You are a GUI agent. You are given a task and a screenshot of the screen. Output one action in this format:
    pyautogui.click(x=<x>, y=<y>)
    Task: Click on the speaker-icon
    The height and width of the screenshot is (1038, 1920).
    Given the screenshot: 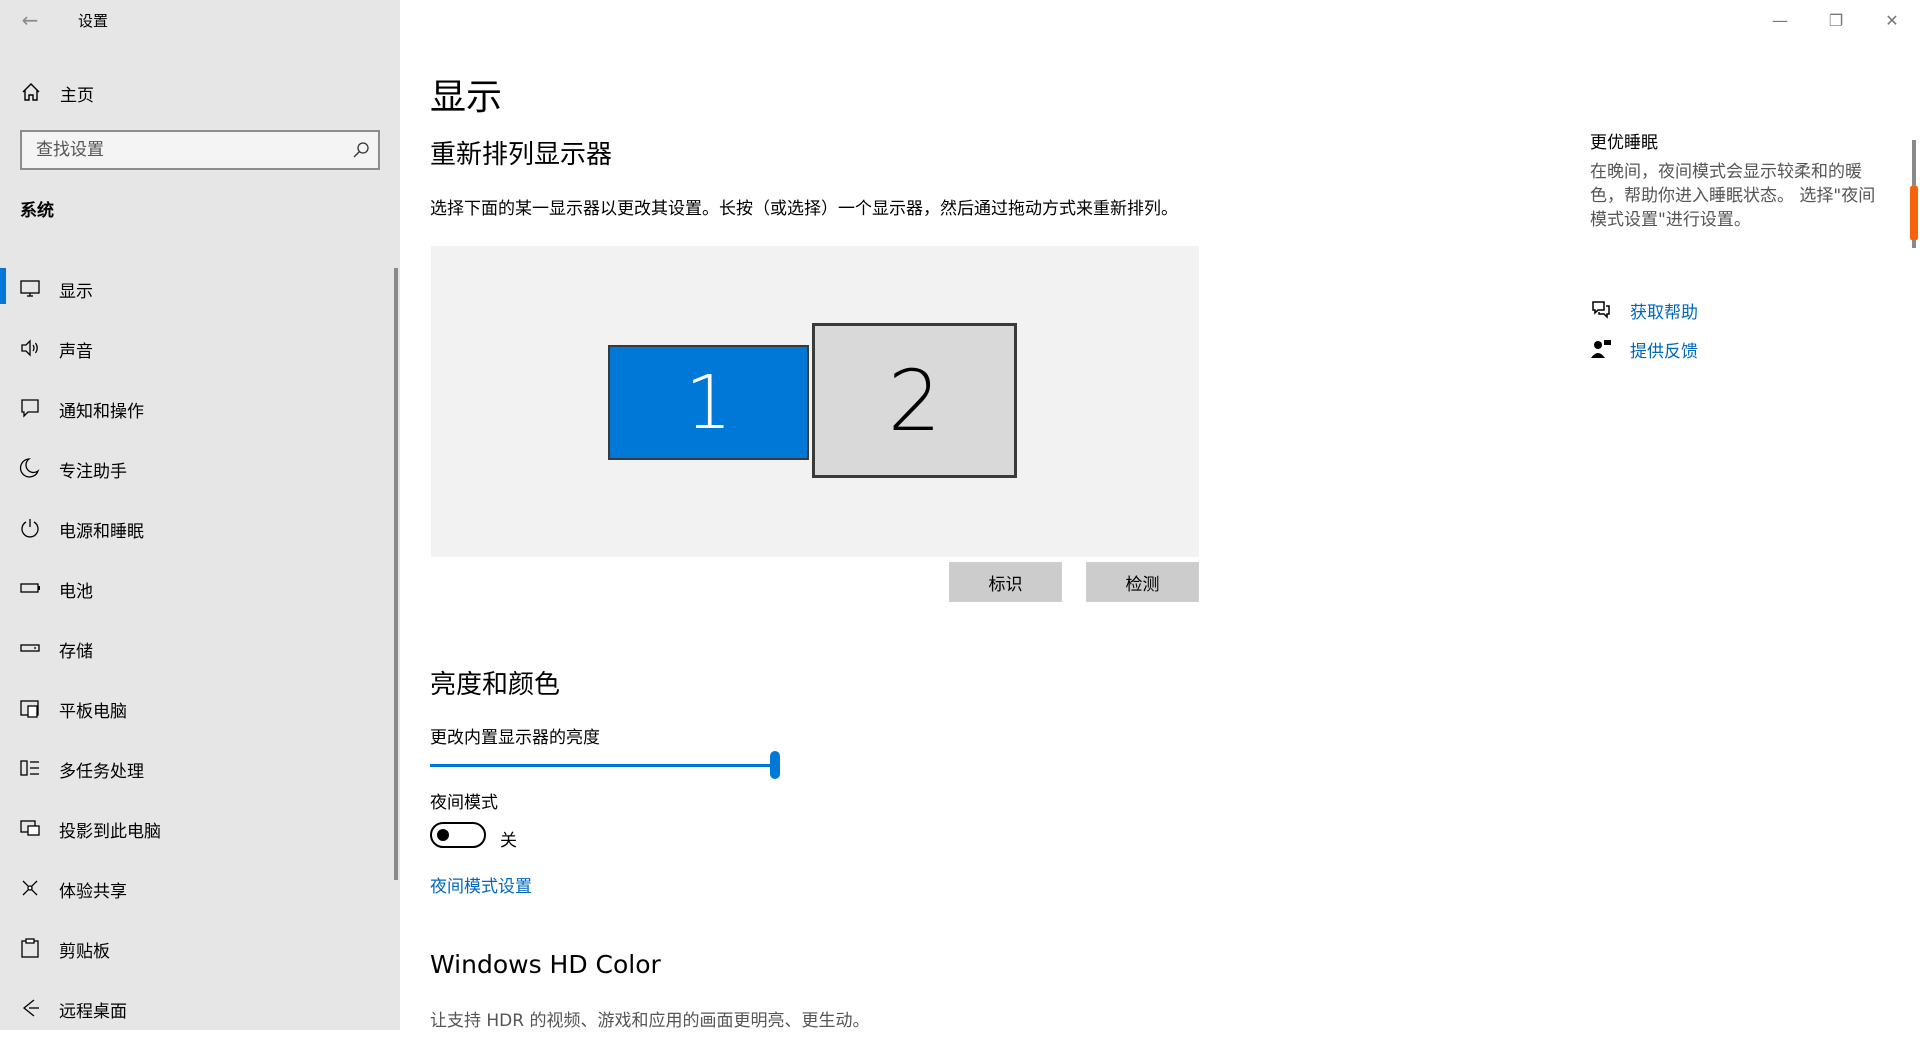 What is the action you would take?
    pyautogui.click(x=29, y=348)
    